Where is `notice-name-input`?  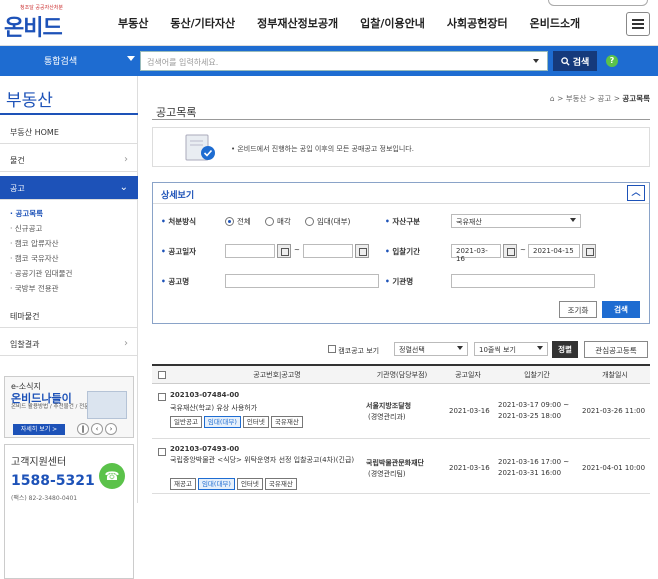
notice-name-input is located at coordinates (302, 281).